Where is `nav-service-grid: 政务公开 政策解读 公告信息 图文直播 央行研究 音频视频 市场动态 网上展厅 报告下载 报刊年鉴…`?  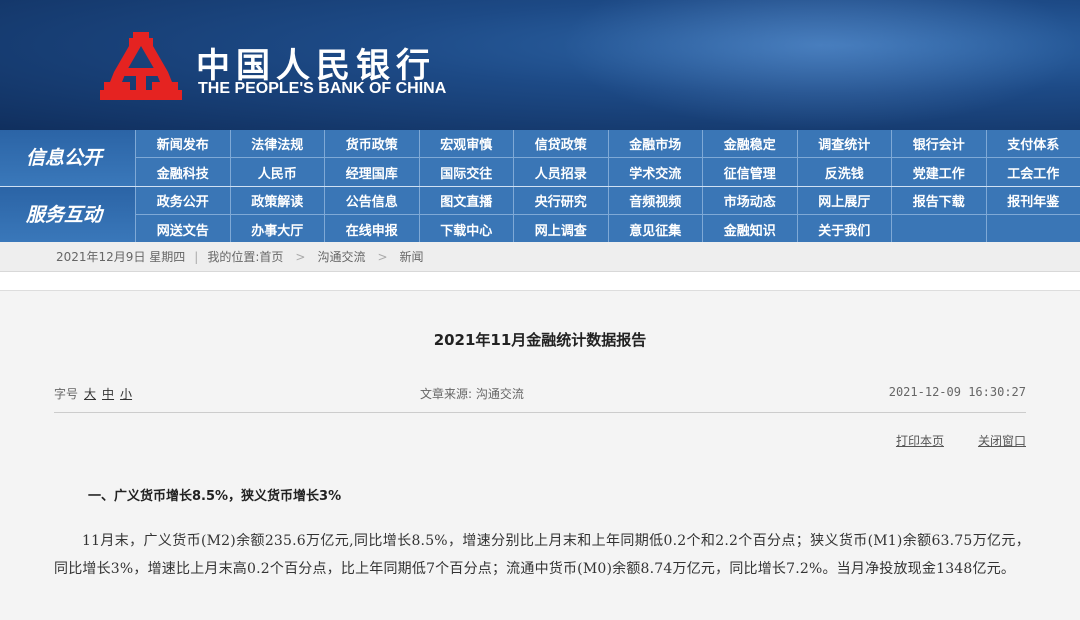
nav-service-grid: 政务公开 政策解读 公告信息 图文直播 央行研究 音频视频 市场动态 网上展厅 报告下载 报刊年鉴… is located at coordinates (607, 215).